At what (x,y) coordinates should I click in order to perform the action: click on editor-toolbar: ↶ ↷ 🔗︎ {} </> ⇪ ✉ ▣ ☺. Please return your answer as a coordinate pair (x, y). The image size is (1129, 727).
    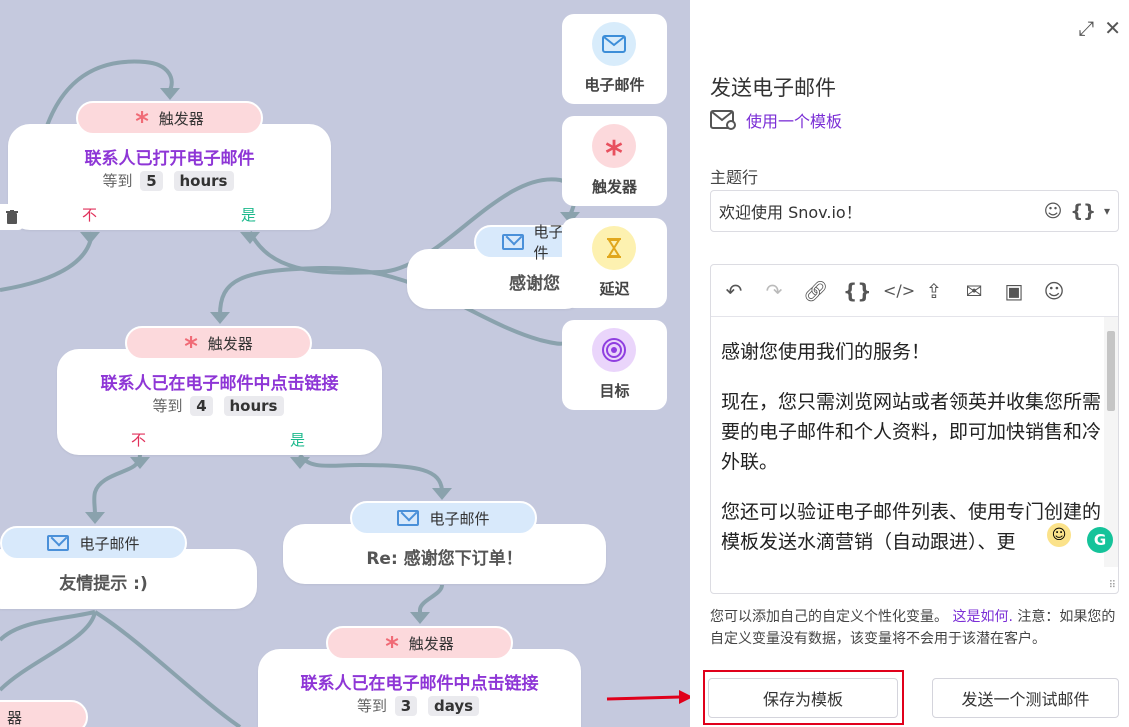
    Looking at the image, I should click on (914, 291).